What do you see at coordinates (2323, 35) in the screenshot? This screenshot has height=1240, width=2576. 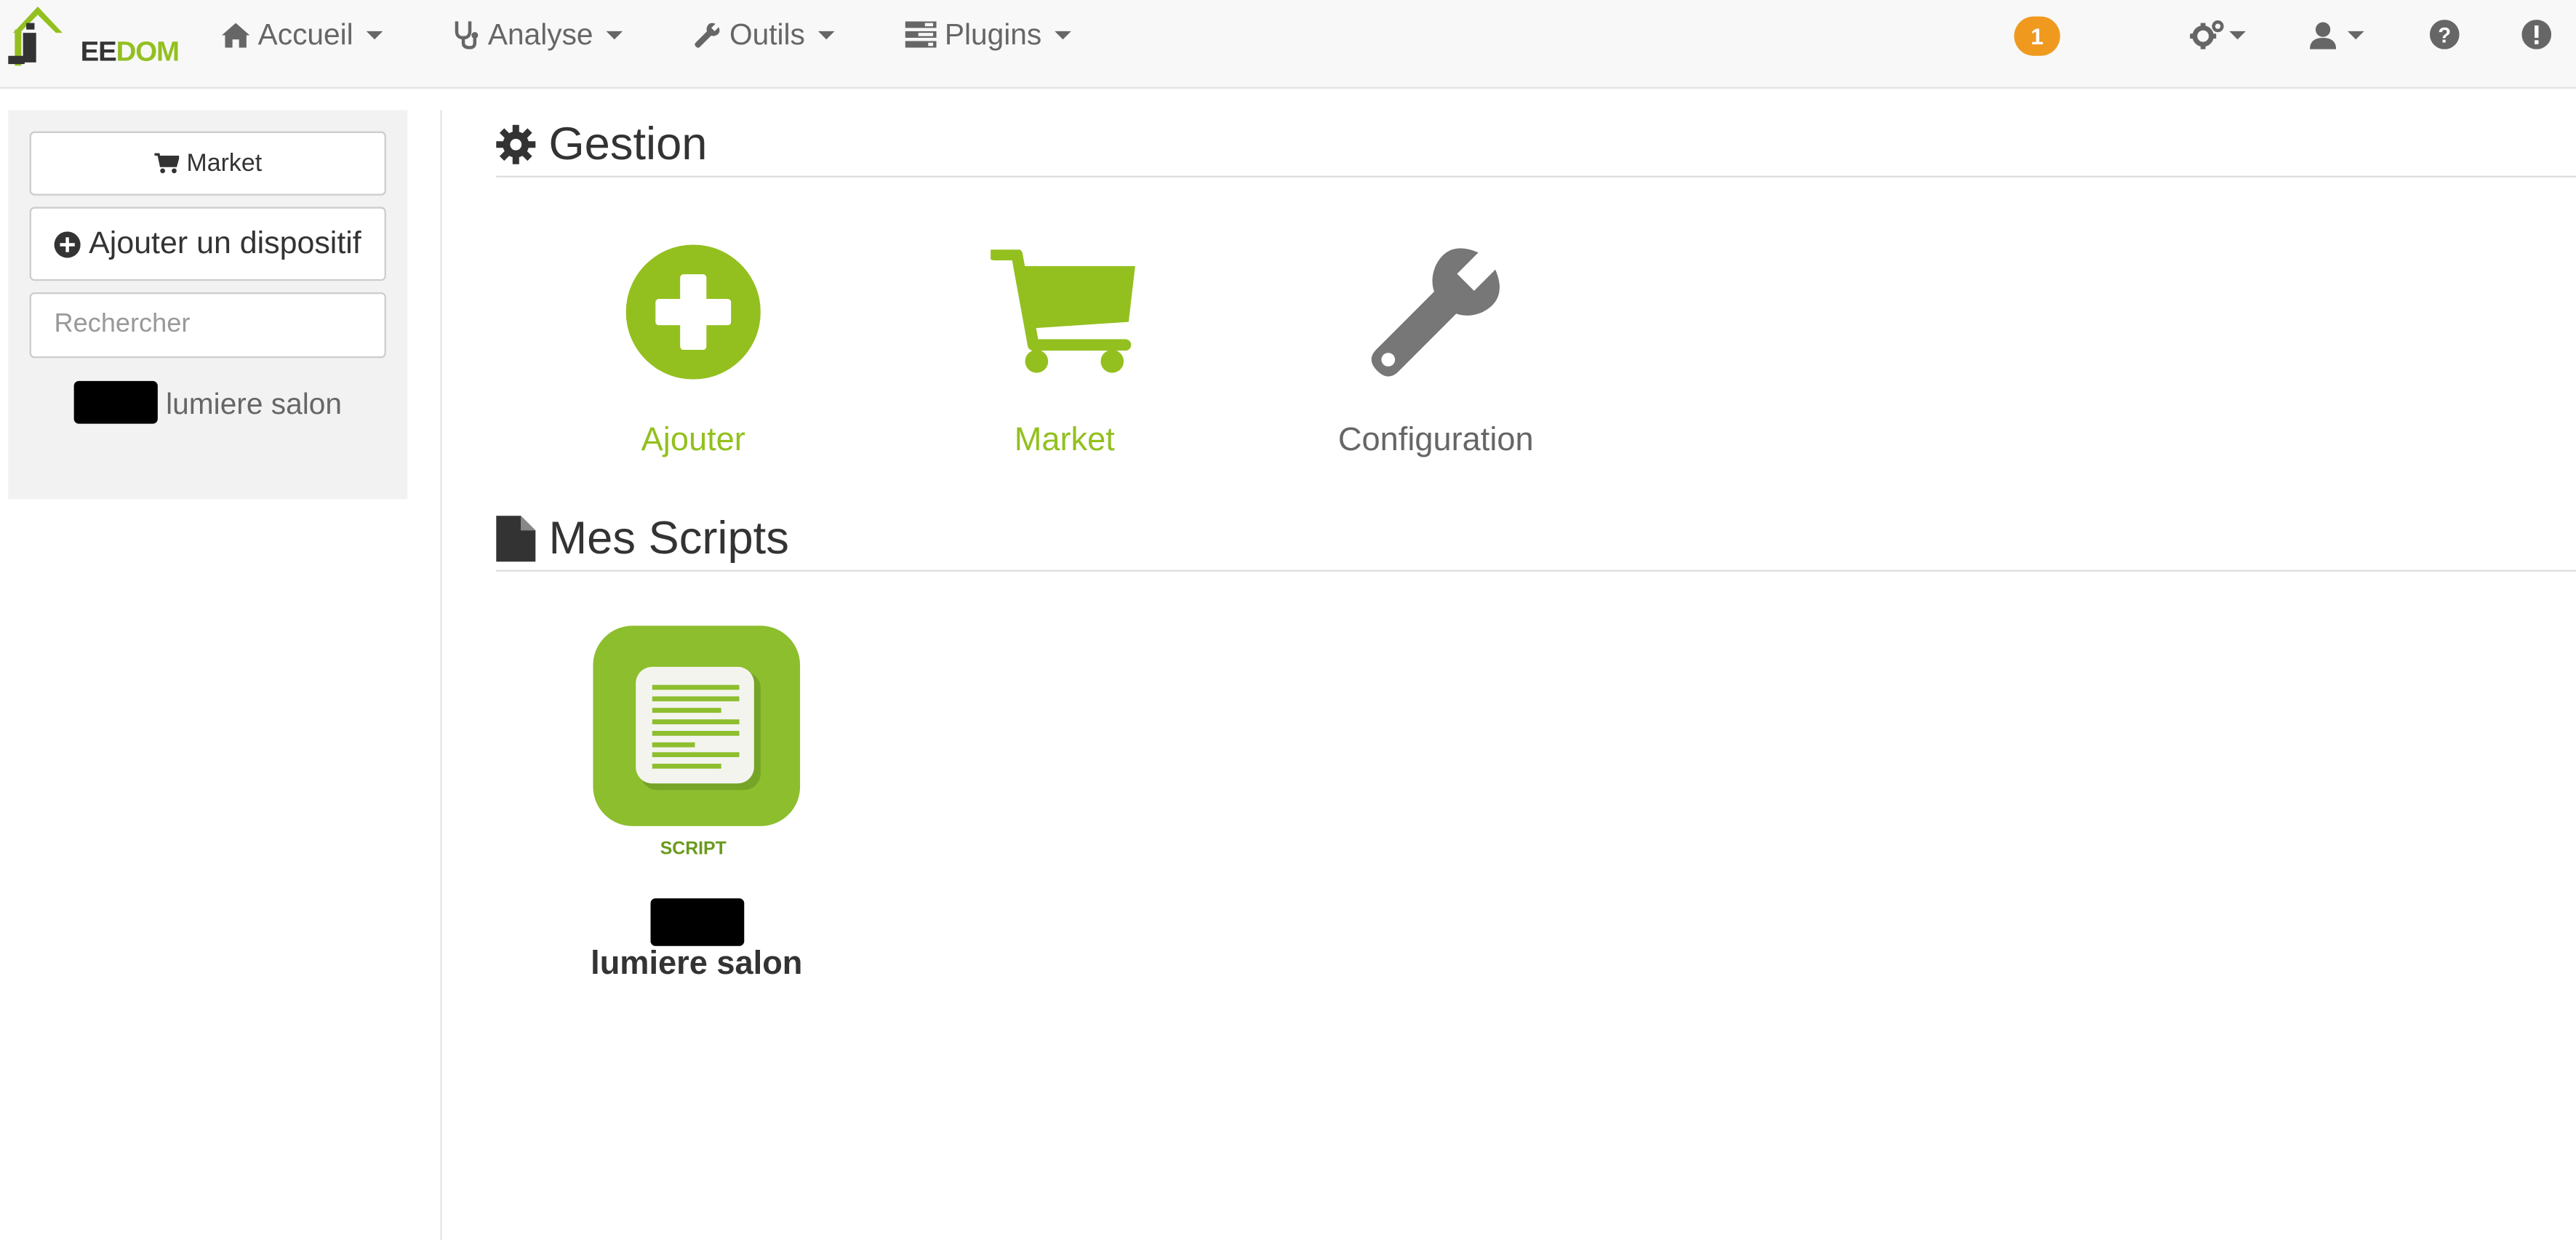 I see `user-icon` at bounding box center [2323, 35].